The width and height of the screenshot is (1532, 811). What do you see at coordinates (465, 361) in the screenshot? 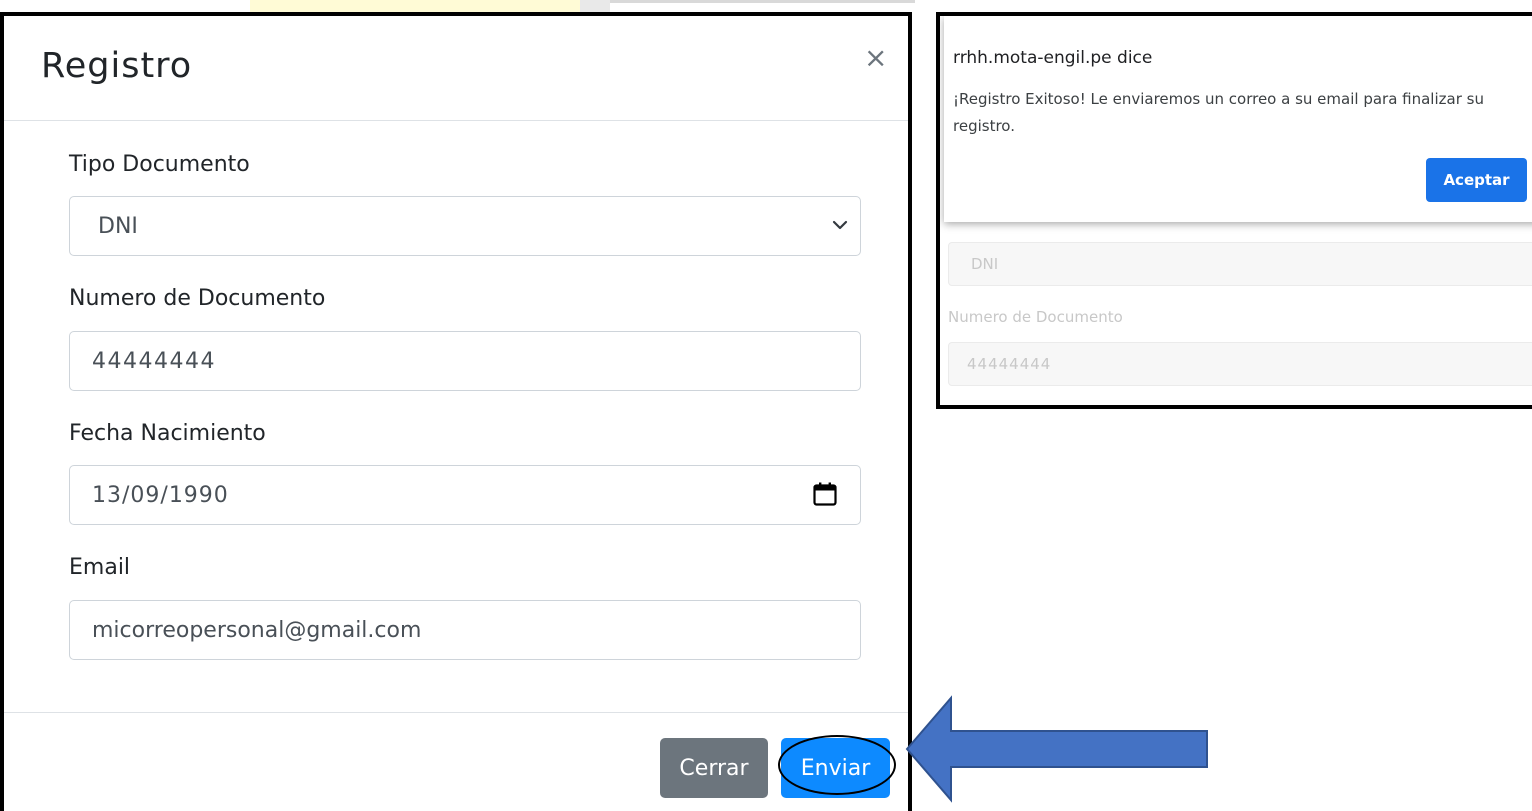
I see `numero-documento-input: 44444444` at bounding box center [465, 361].